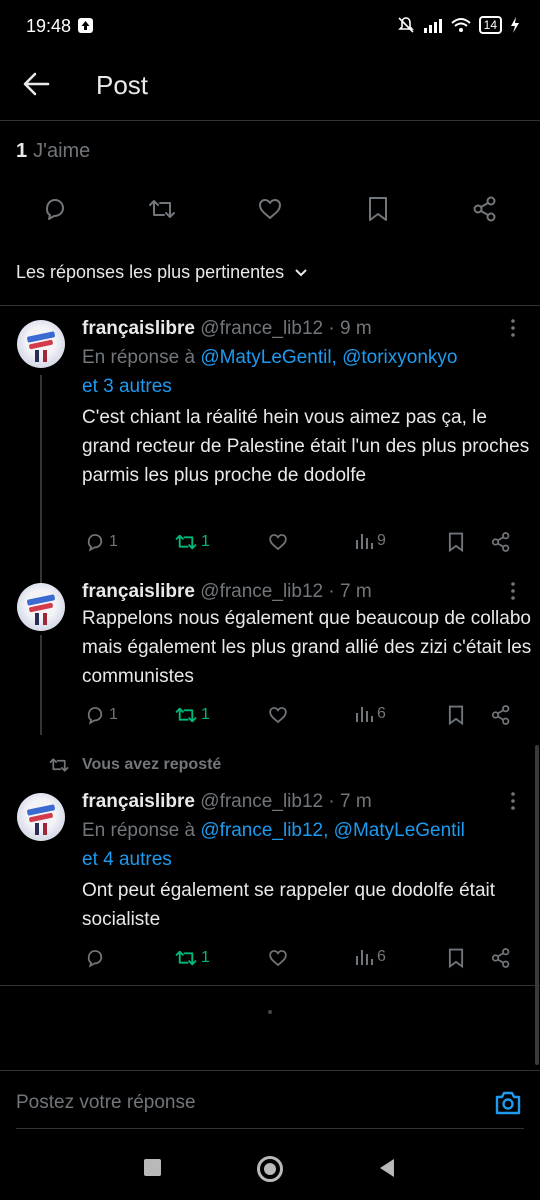  Describe the element at coordinates (270, 1169) in the screenshot. I see `home-button` at that location.